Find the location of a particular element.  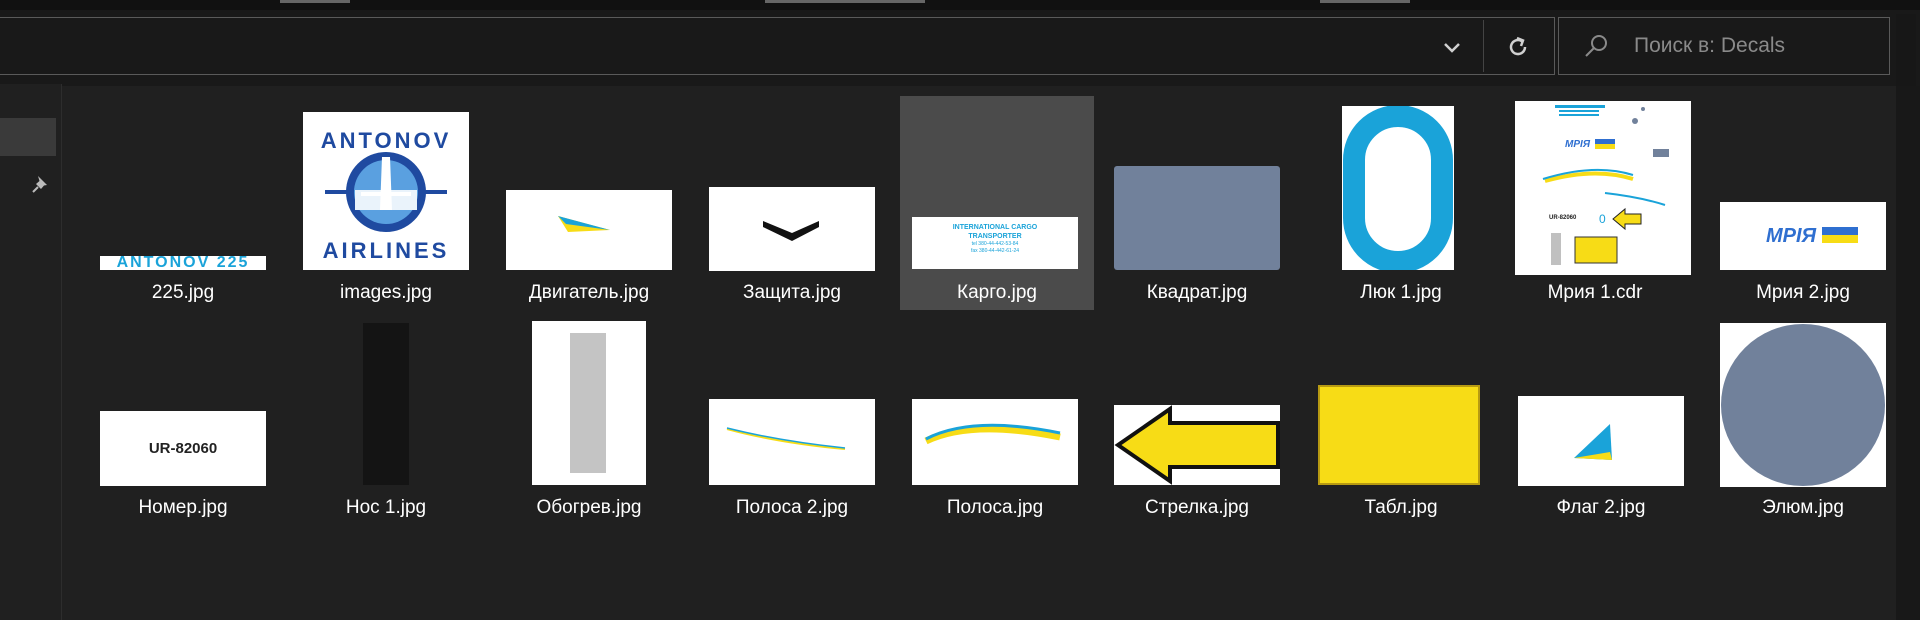

file-item: Защита.jpg is located at coordinates (792, 203).